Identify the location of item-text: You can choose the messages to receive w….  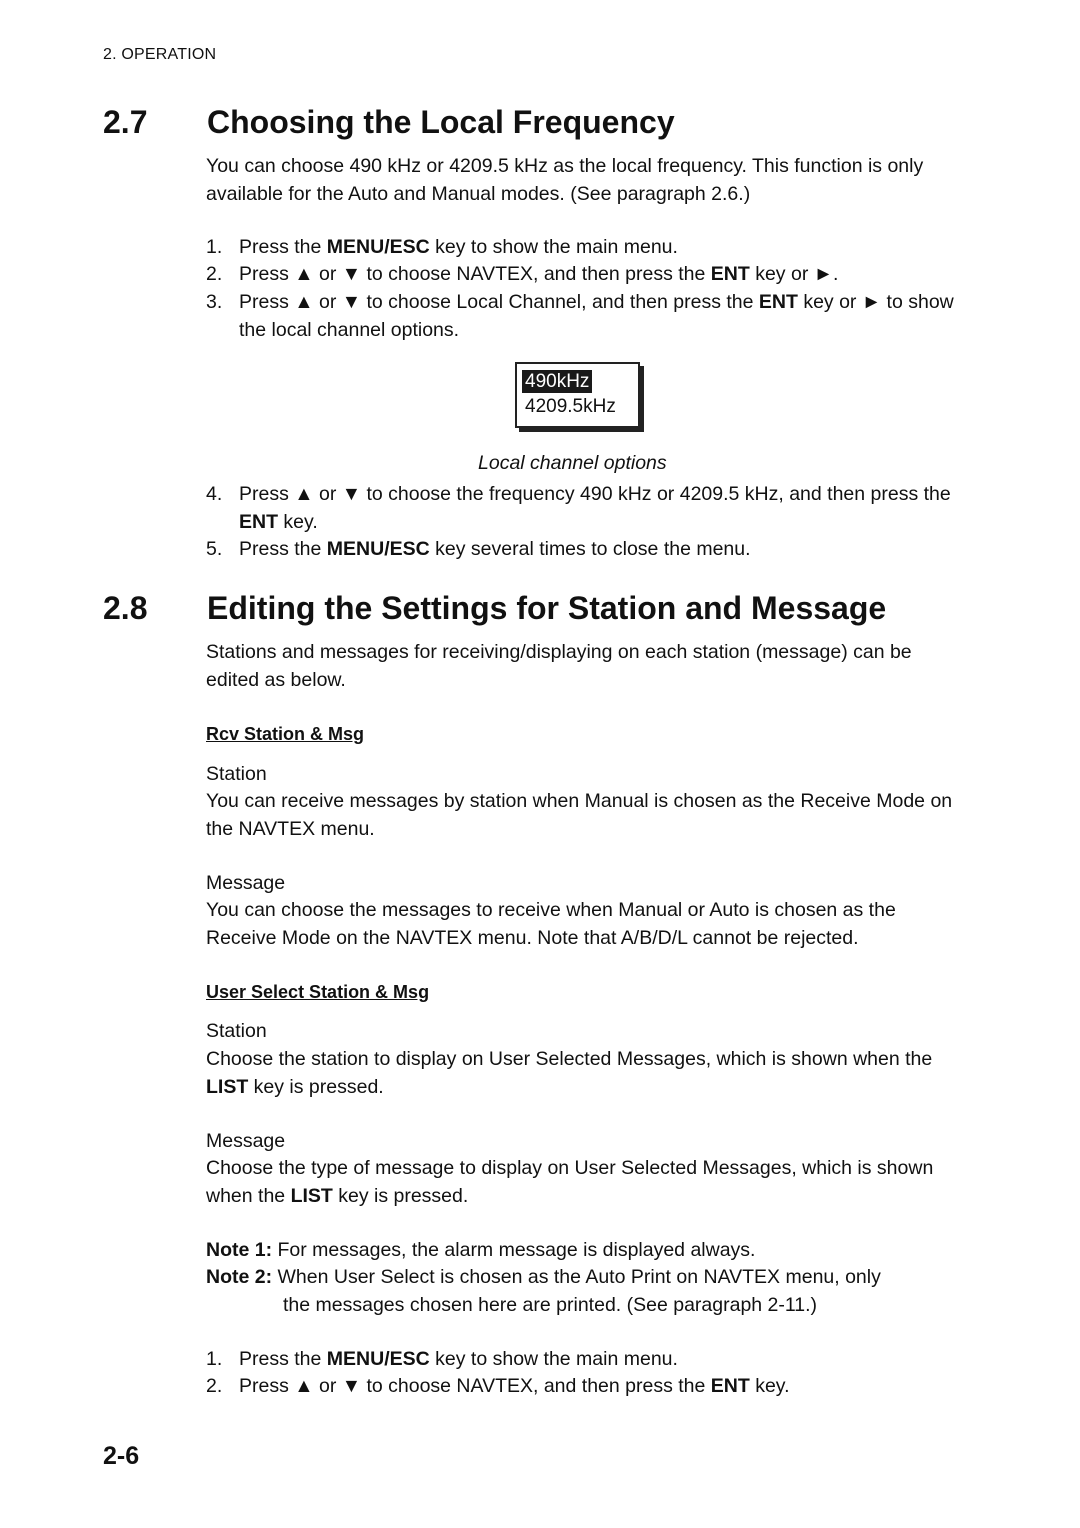
(551, 924).